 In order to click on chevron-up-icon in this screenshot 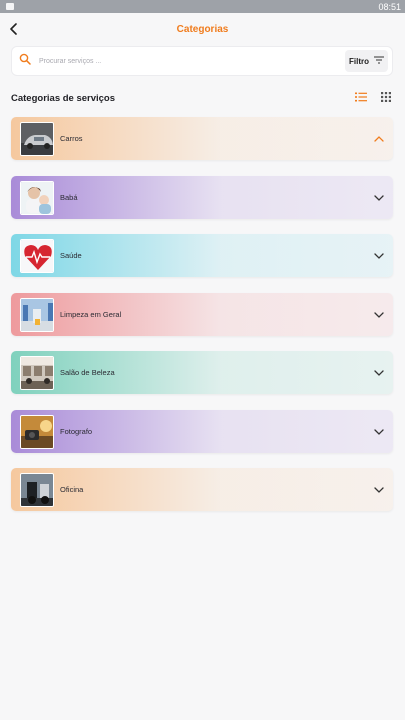, I will do `click(379, 139)`.